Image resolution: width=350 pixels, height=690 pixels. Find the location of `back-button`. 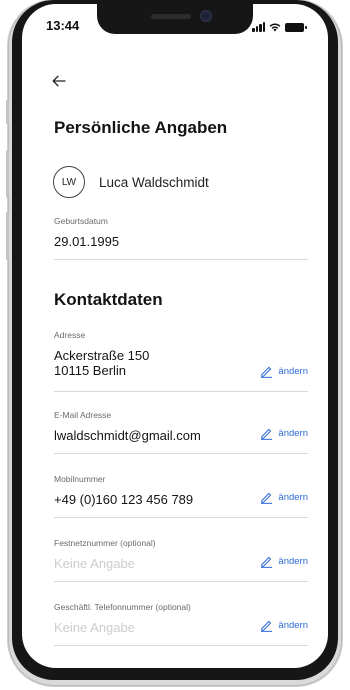

back-button is located at coordinates (59, 81).